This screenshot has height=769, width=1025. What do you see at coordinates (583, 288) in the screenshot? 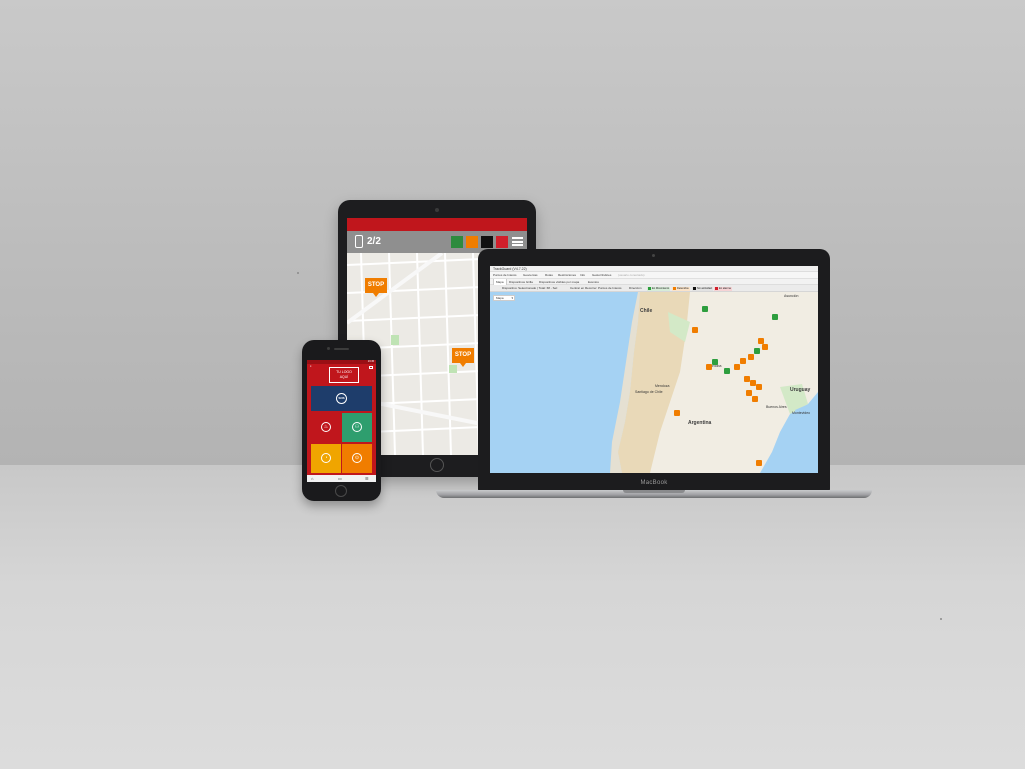
I see `center-button: Centrar en Recorrer` at bounding box center [583, 288].